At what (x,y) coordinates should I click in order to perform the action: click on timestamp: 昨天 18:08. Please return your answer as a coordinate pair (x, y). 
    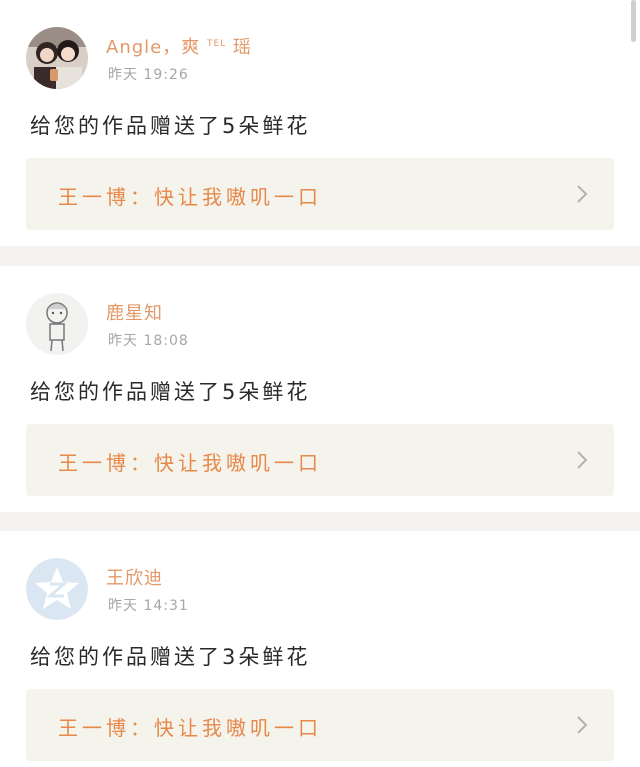
    Looking at the image, I should click on (148, 341).